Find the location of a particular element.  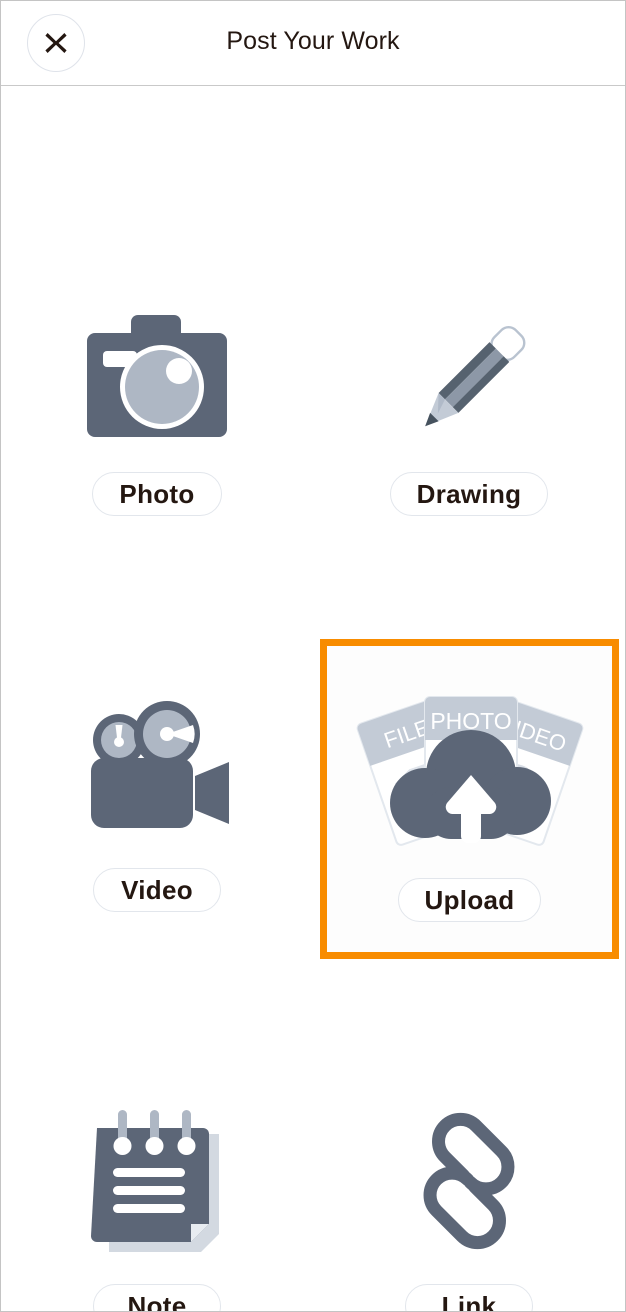

drawing-pill-row: Drawing is located at coordinates (469, 494).